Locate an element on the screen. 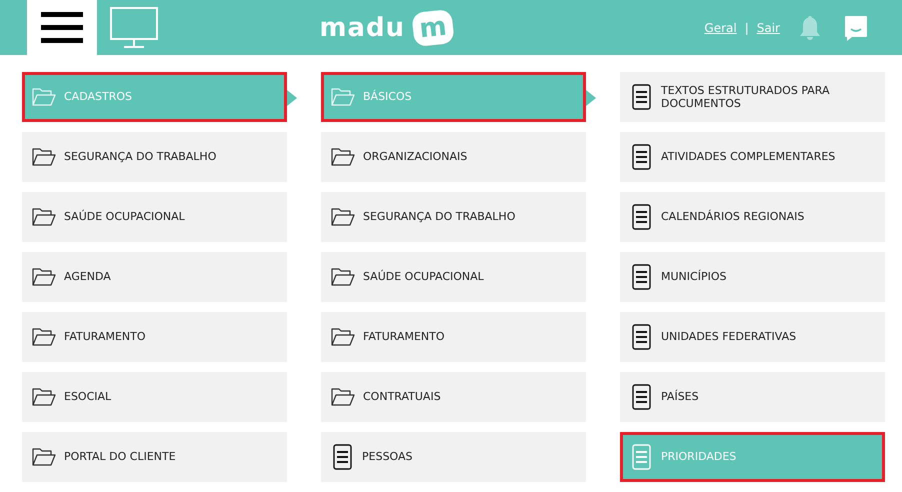 The image size is (902, 492). menu-item: MUNICÍPIOS is located at coordinates (752, 277).